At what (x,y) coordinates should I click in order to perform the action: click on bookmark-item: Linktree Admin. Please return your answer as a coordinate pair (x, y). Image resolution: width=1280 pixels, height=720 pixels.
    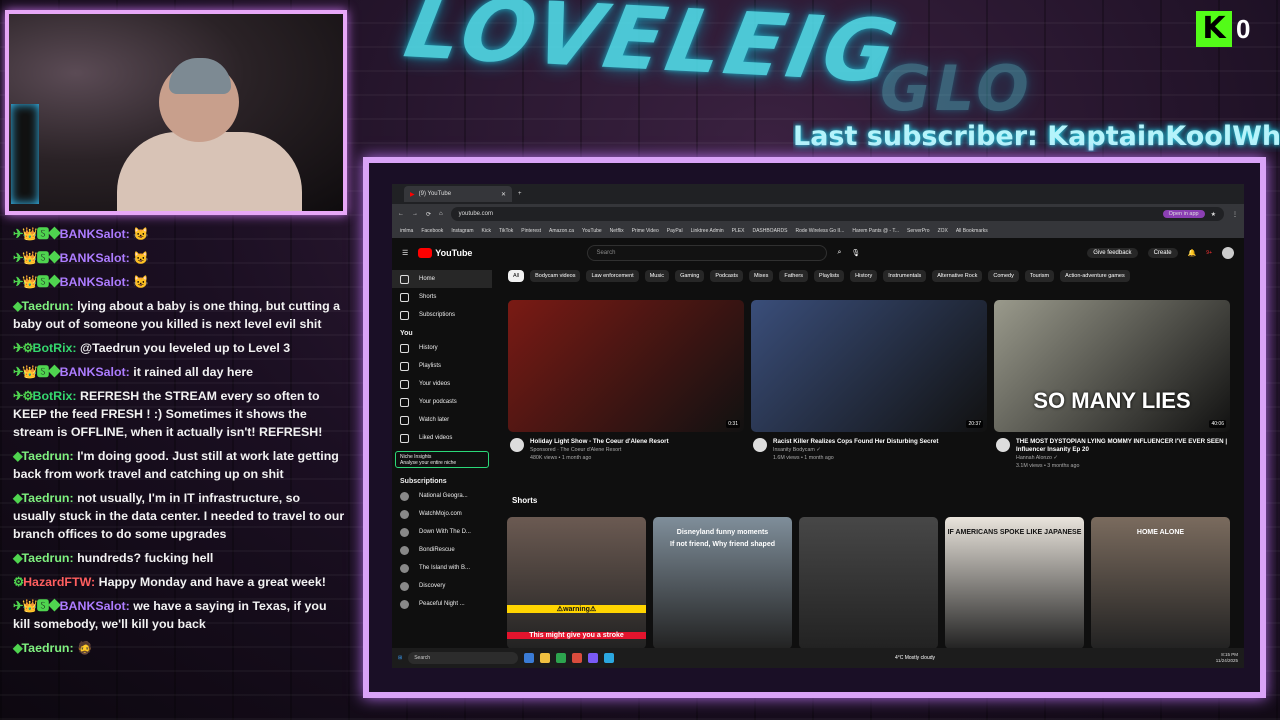
    Looking at the image, I should click on (707, 231).